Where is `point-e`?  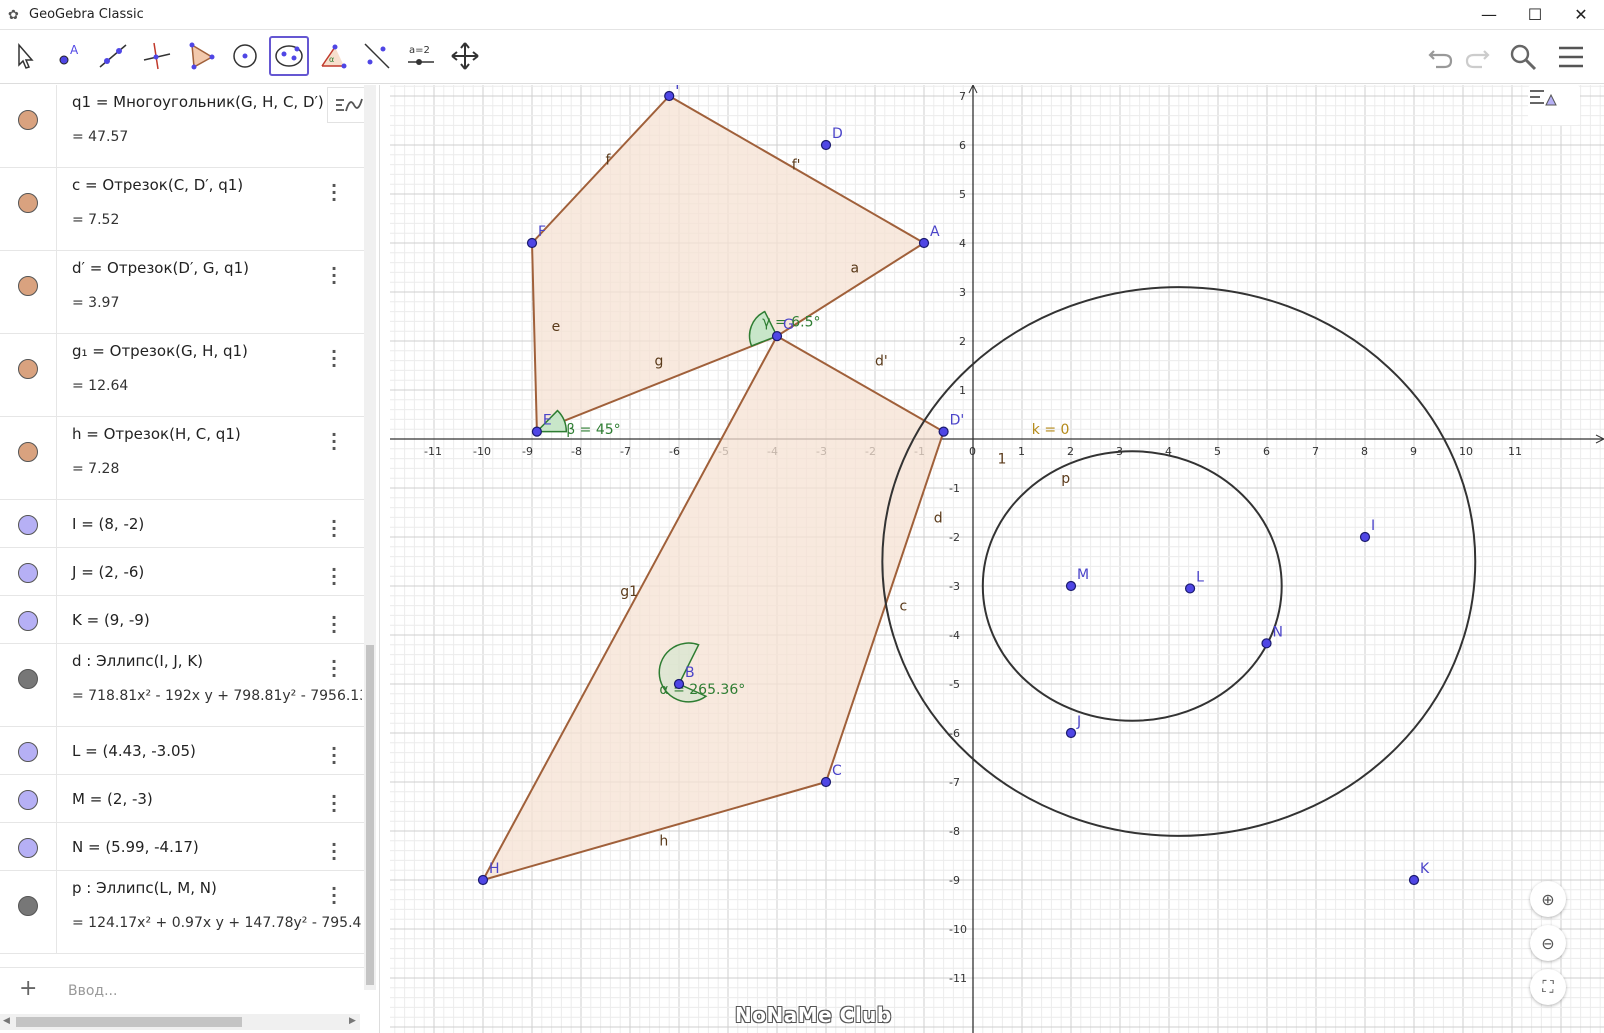
point-e is located at coordinates (536, 431).